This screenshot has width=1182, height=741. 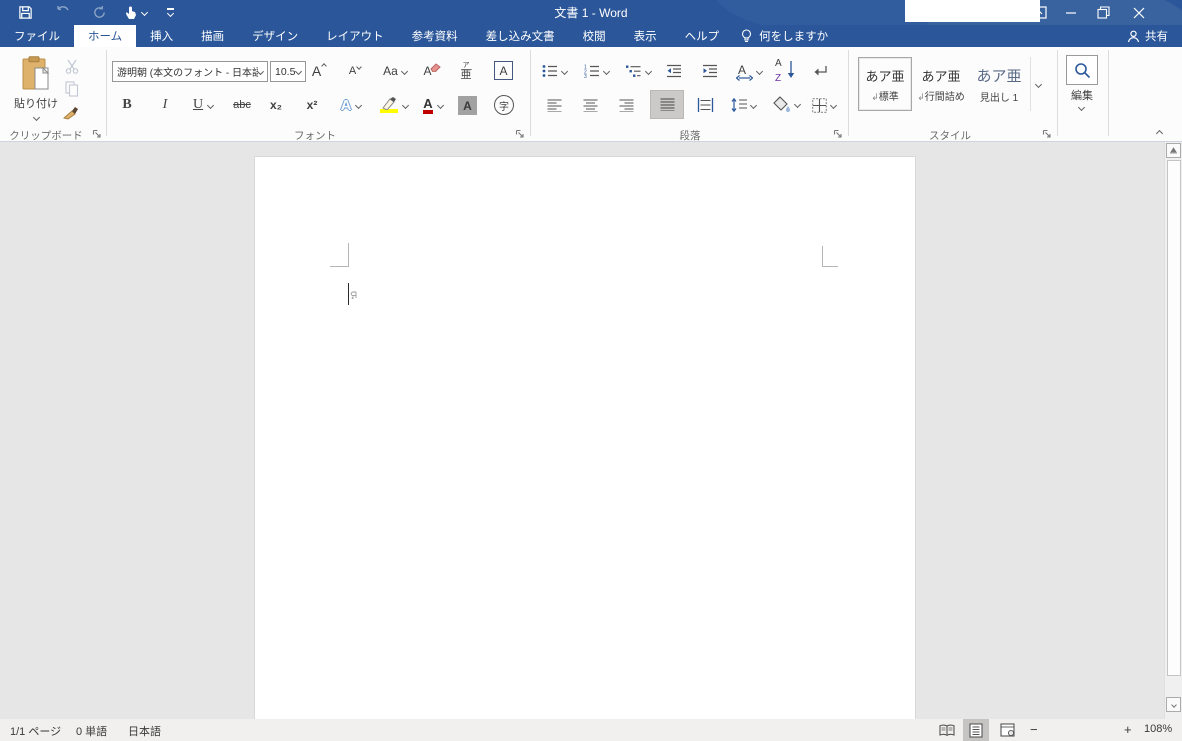 I want to click on tell-me-box: 何をしますか, so click(x=784, y=36).